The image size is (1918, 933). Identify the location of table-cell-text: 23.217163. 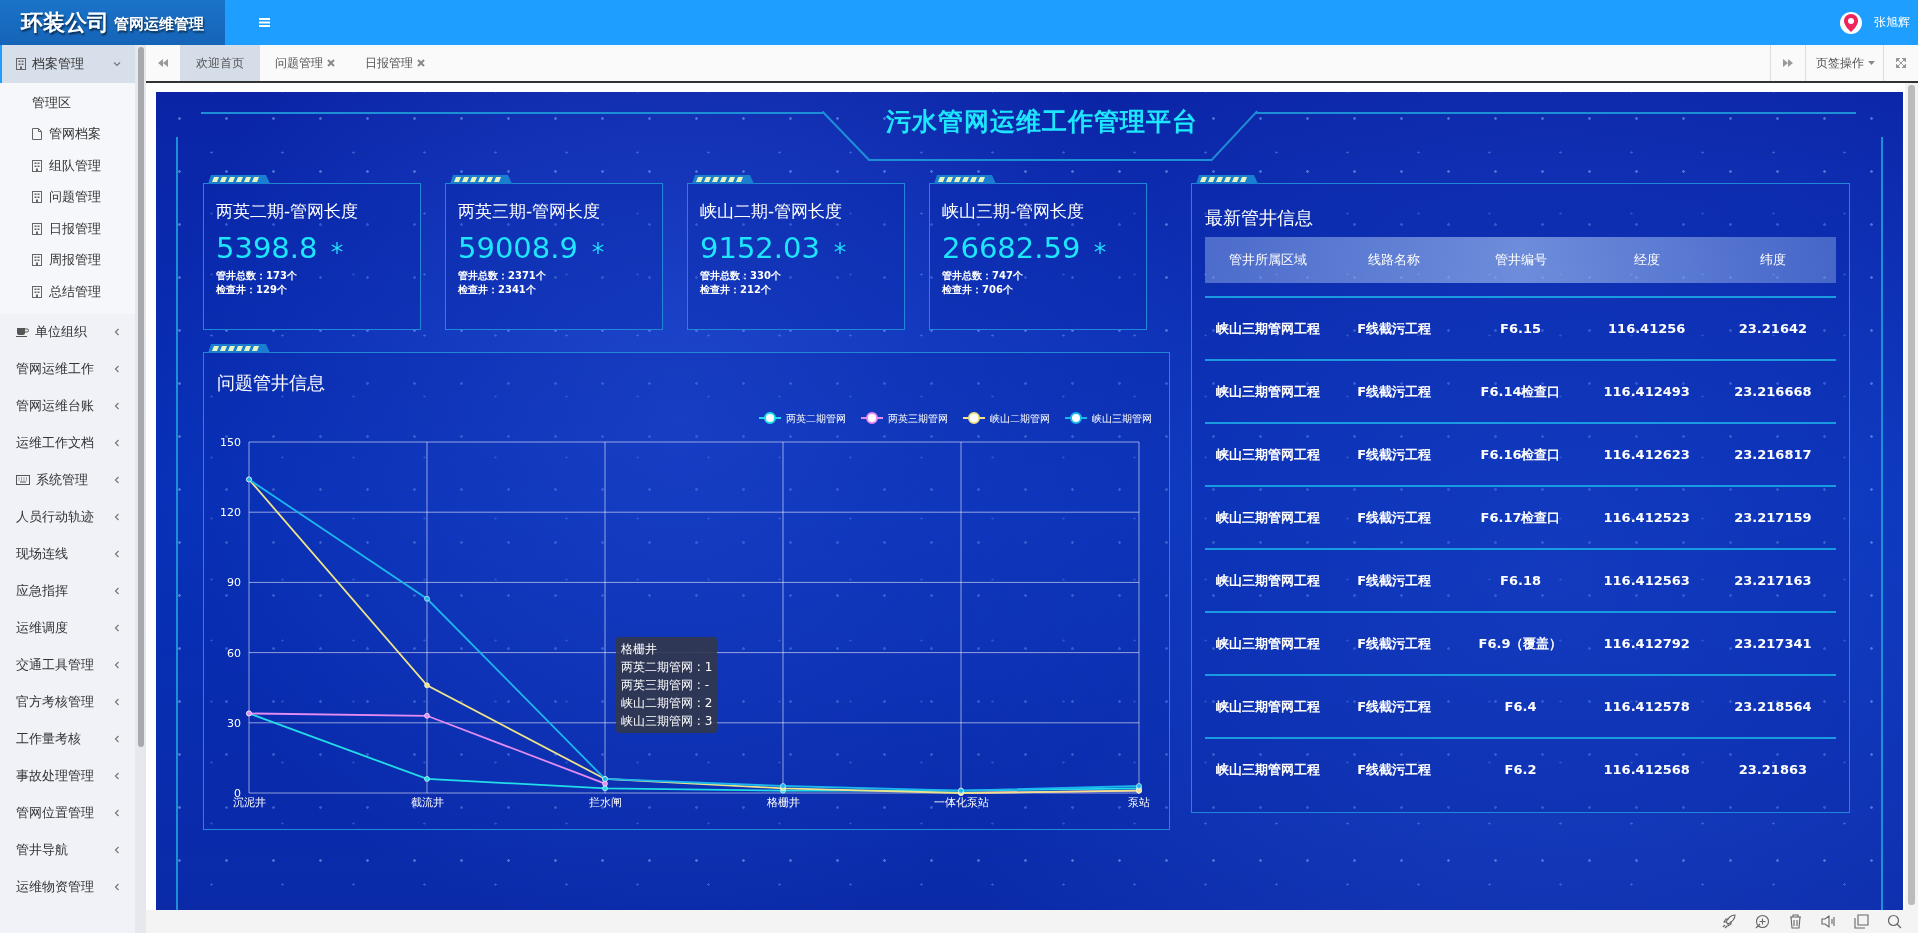
(1773, 580).